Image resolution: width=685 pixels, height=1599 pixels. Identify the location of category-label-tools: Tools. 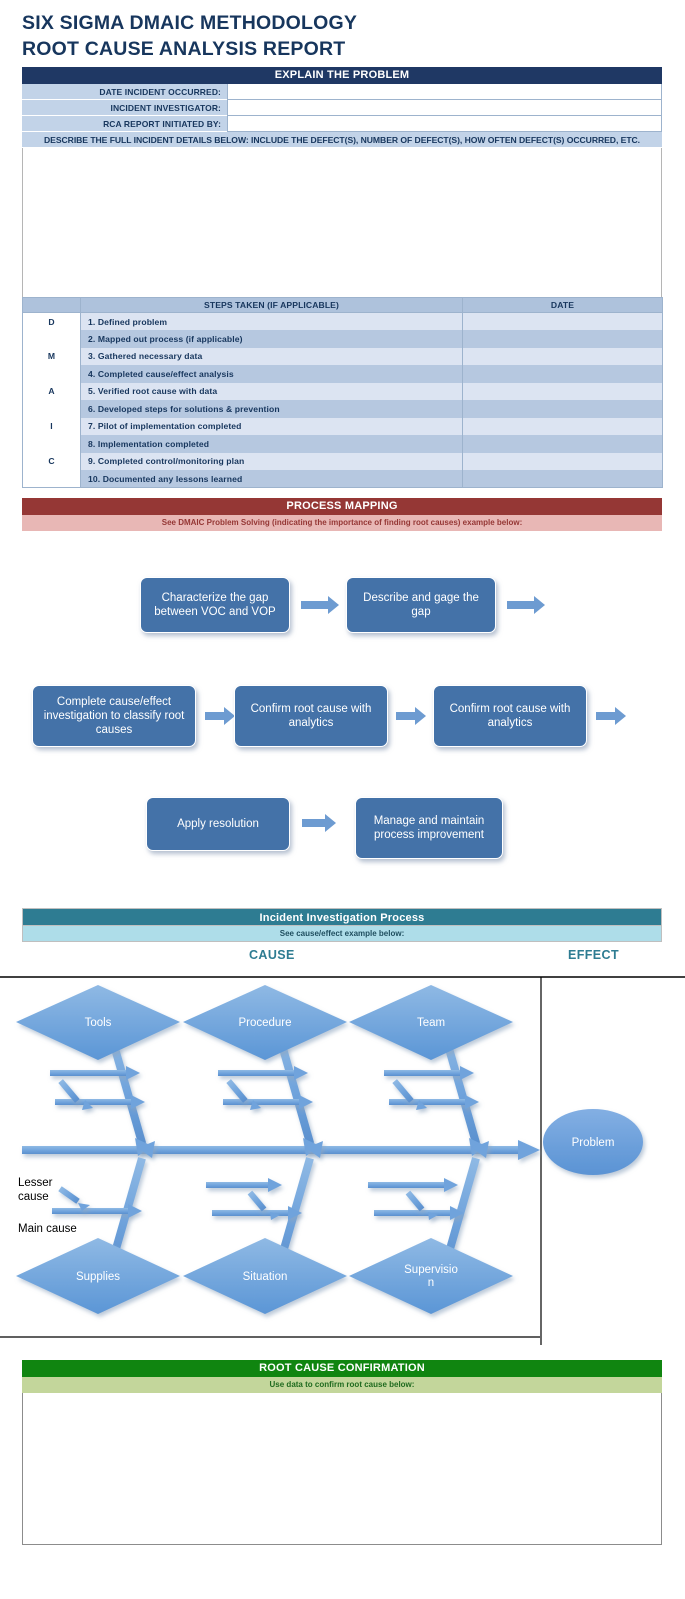
(98, 1023).